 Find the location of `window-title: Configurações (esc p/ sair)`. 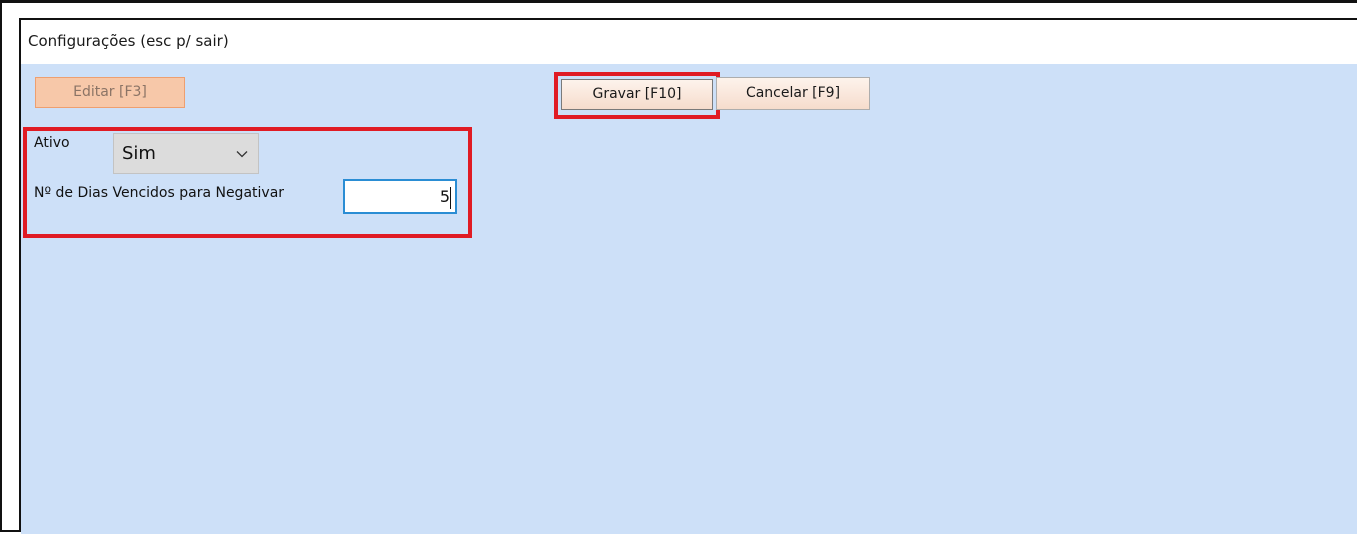

window-title: Configurações (esc p/ sair) is located at coordinates (128, 41).